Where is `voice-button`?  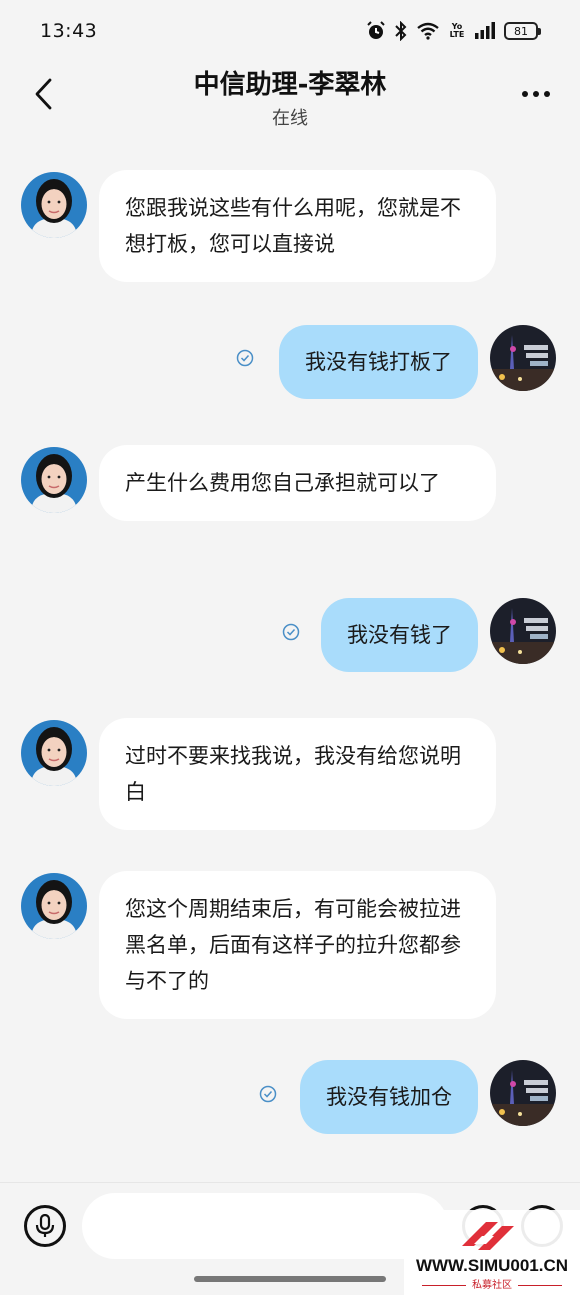
voice-button is located at coordinates (45, 1226).